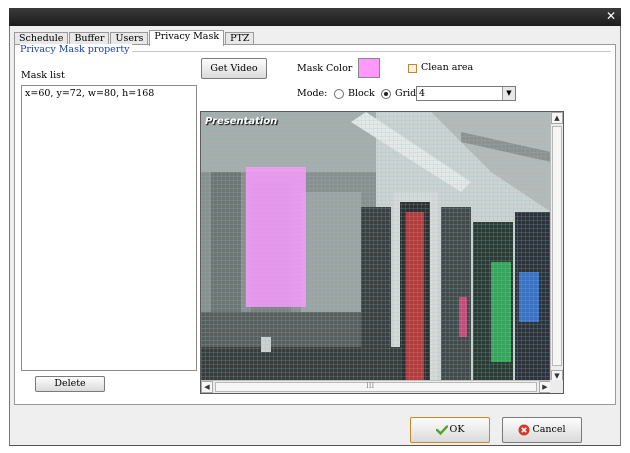 The image size is (630, 453). I want to click on window-titlebar: ✕, so click(315, 17).